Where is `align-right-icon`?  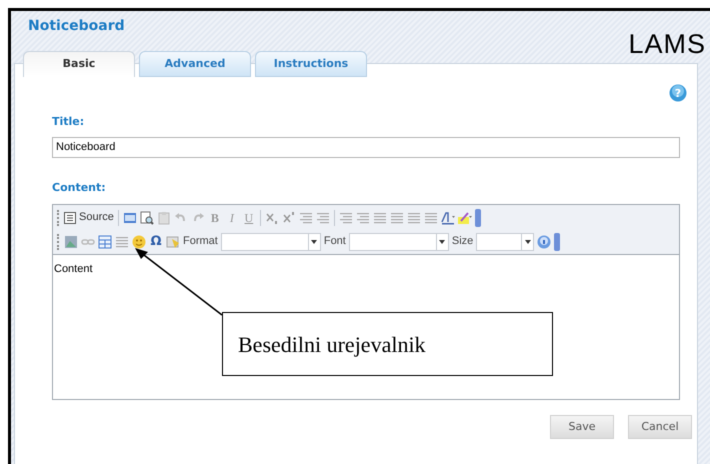
align-right-icon is located at coordinates (413, 217).